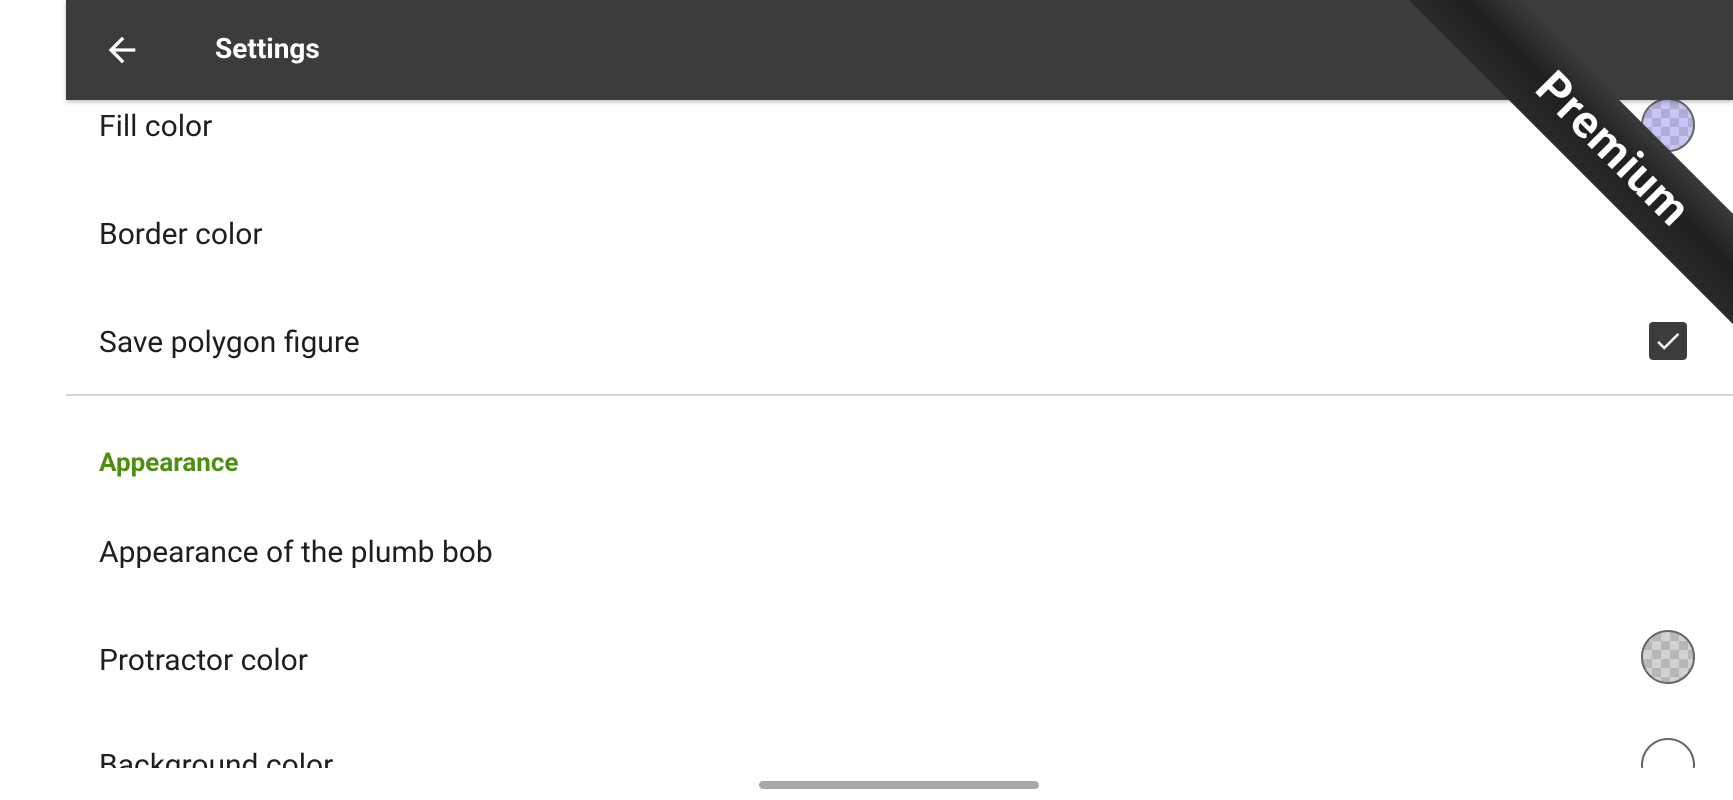 The image size is (1733, 800). Describe the element at coordinates (1668, 753) in the screenshot. I see `background-color-swatch` at that location.